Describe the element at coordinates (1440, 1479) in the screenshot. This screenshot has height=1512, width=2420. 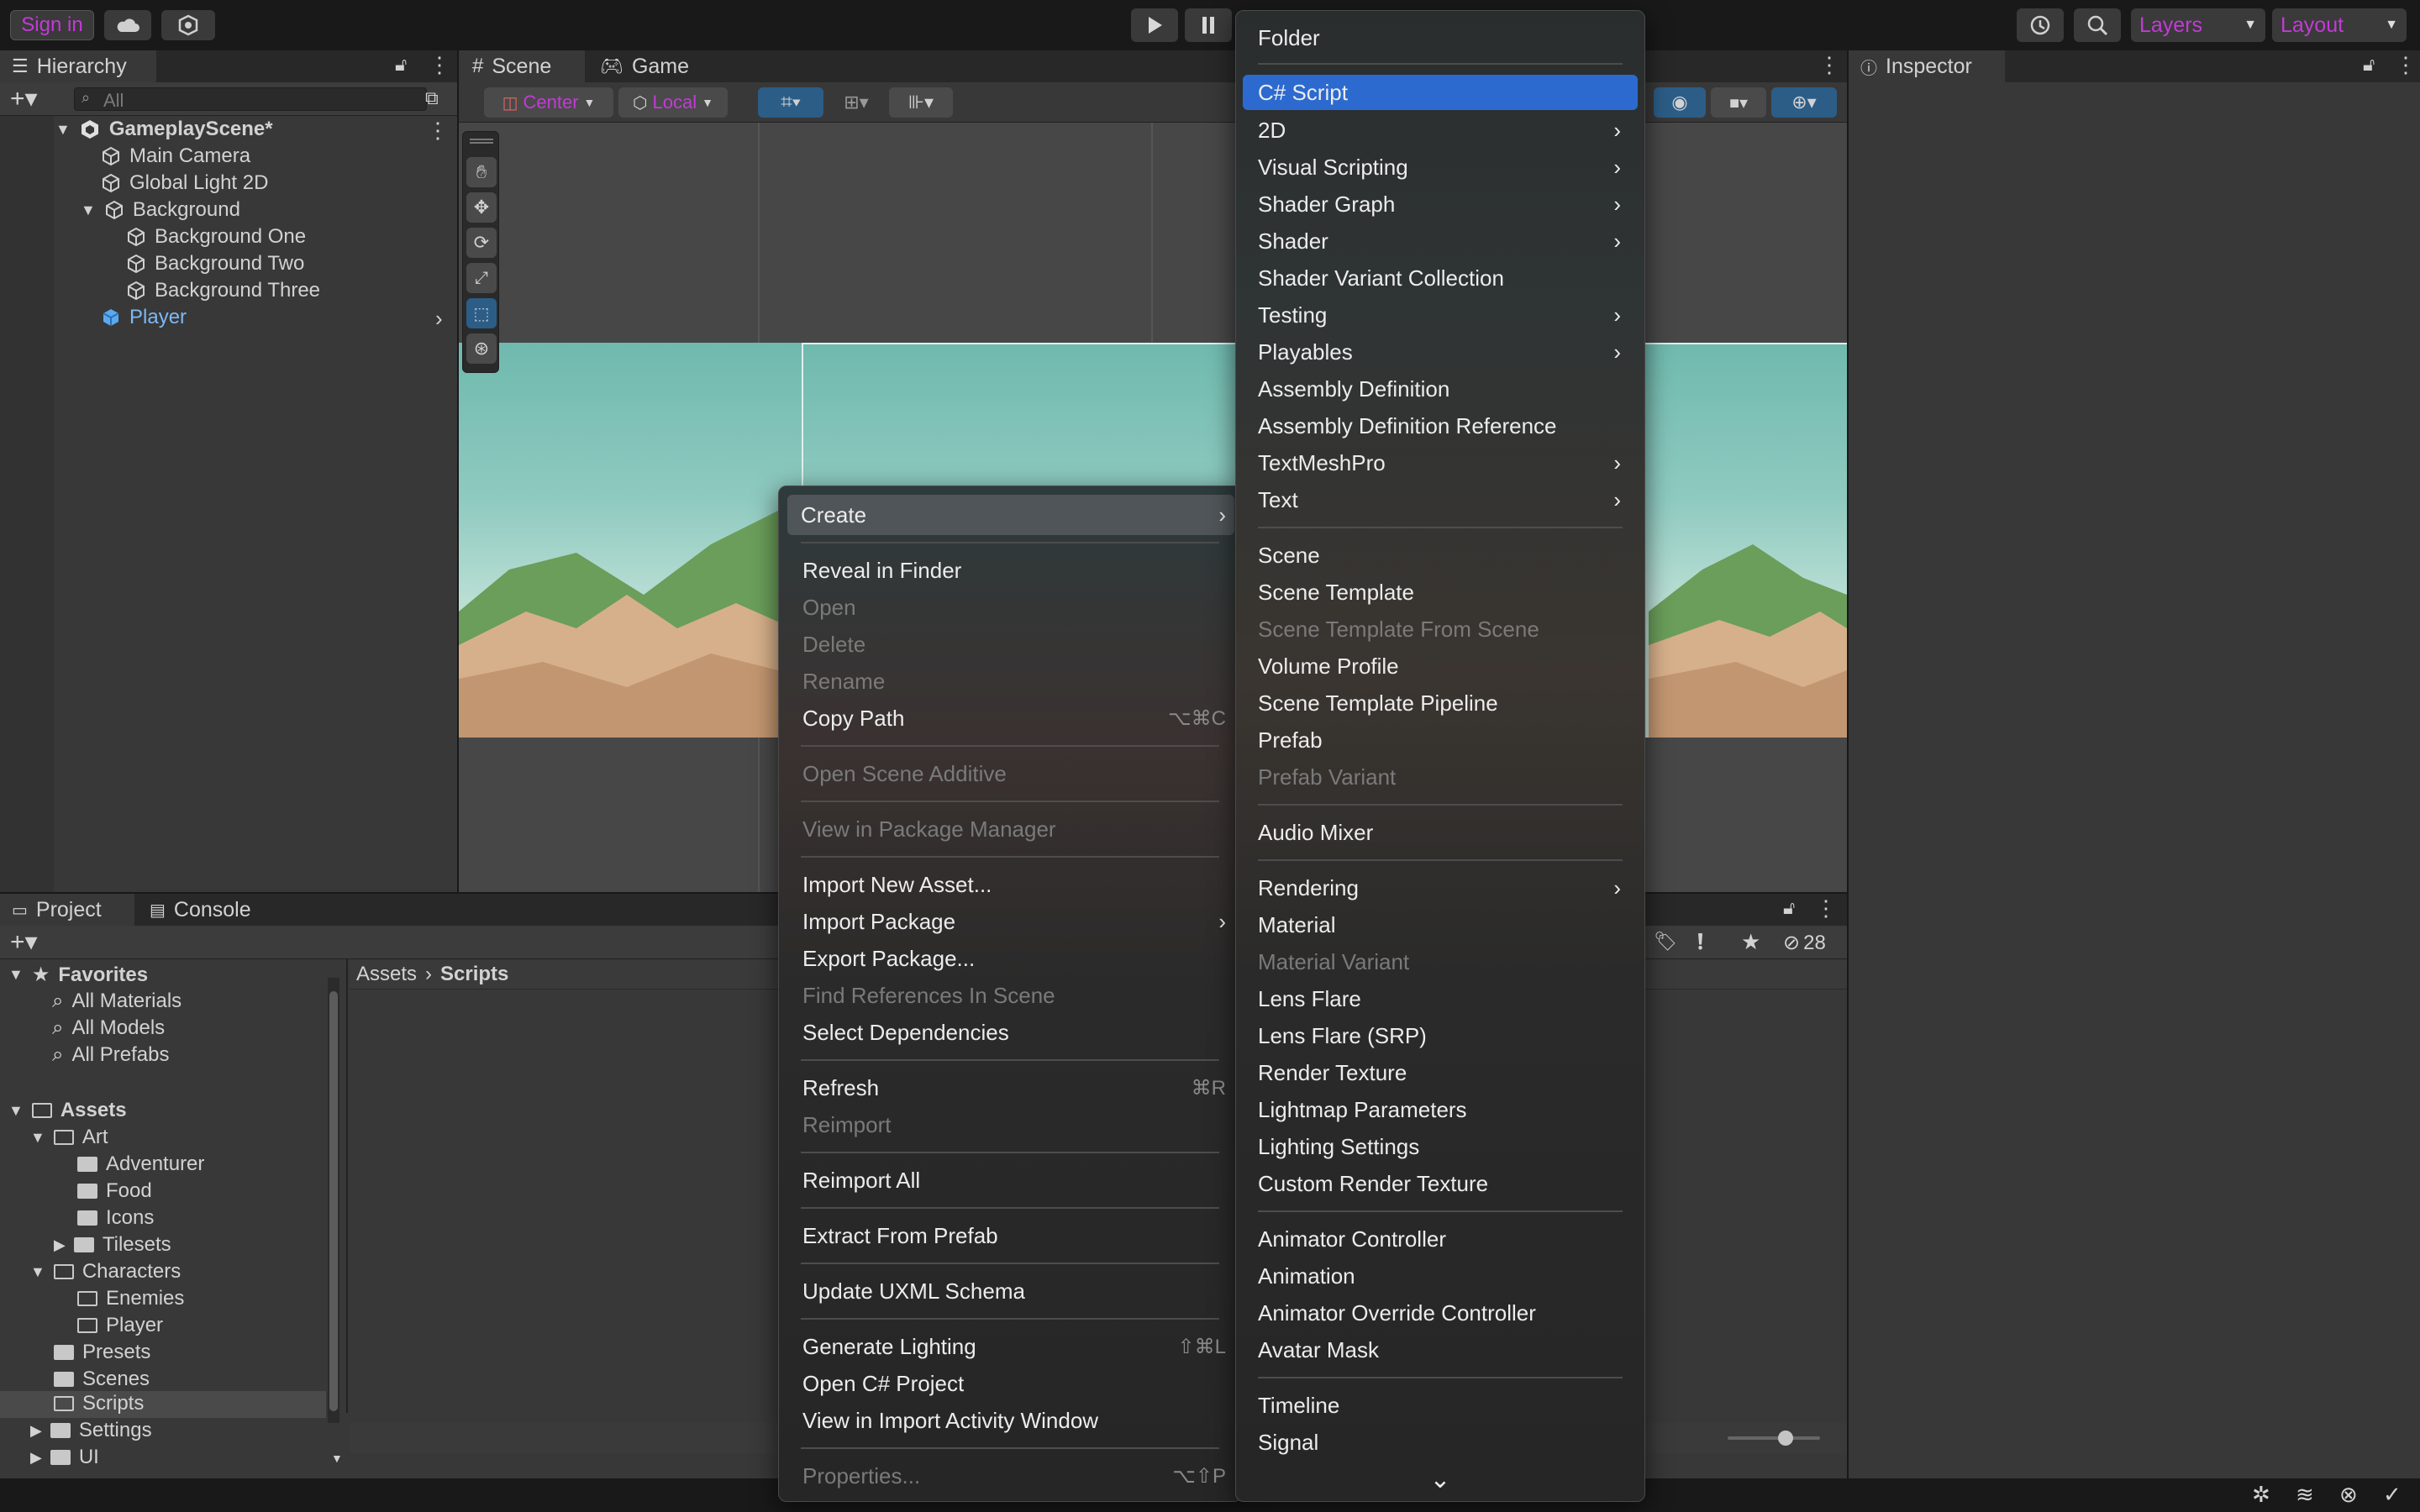
I see `menu-scroll-down: ⌄` at that location.